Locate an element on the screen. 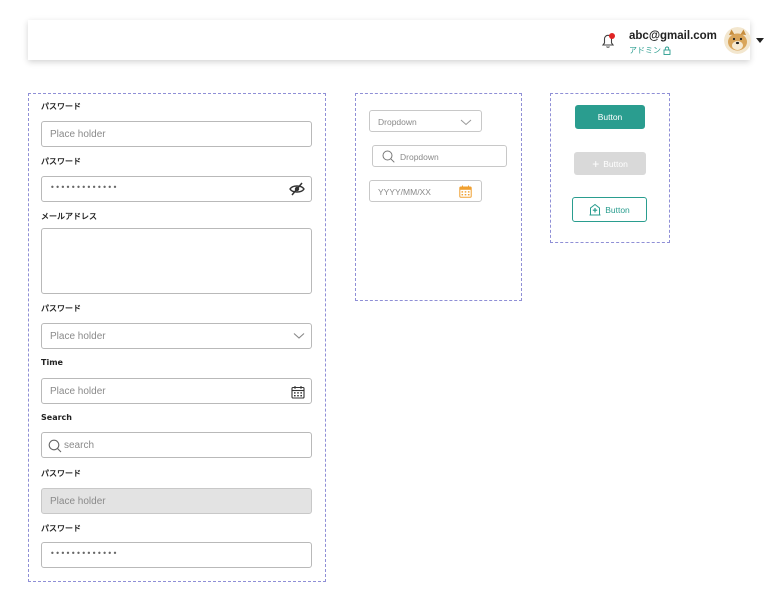 The image size is (775, 599). notification-dot is located at coordinates (612, 36).